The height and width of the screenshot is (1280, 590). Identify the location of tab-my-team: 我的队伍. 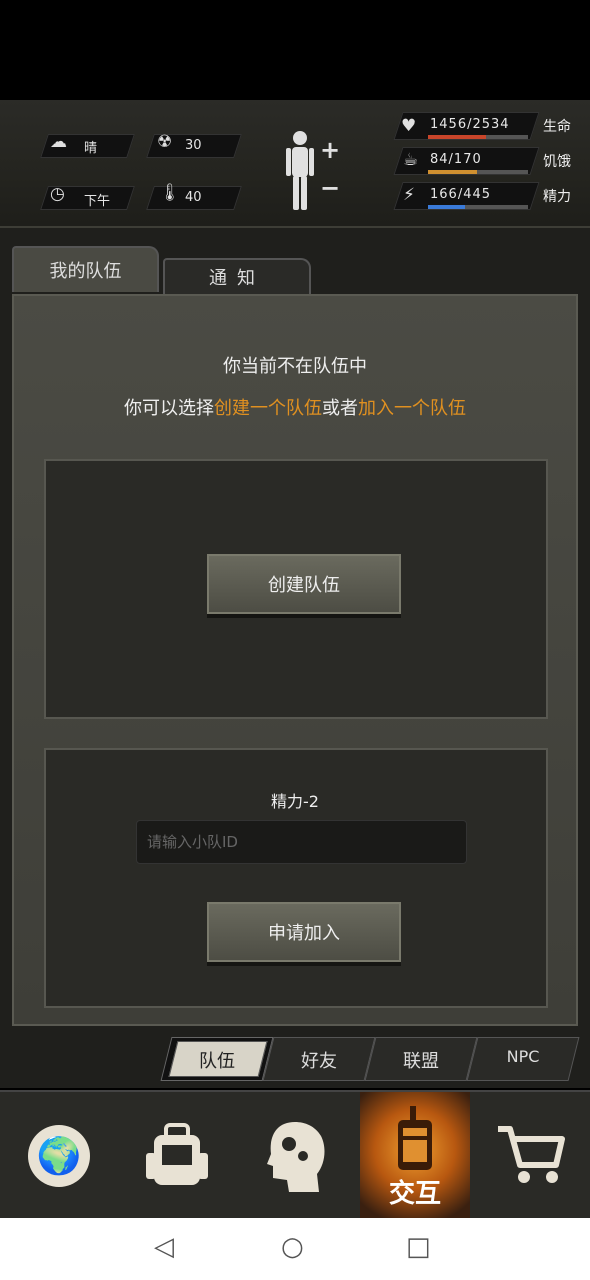
(85, 269).